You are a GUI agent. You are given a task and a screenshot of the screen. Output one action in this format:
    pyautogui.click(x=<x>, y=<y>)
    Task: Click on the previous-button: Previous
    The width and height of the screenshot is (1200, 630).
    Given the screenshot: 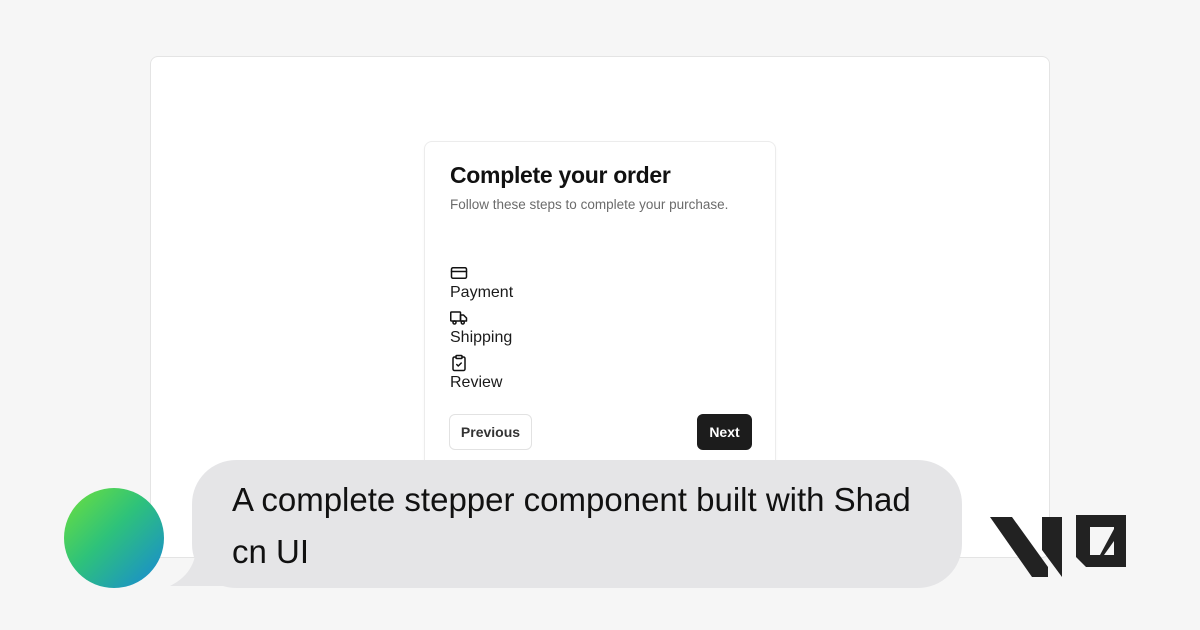 What is the action you would take?
    pyautogui.click(x=490, y=432)
    